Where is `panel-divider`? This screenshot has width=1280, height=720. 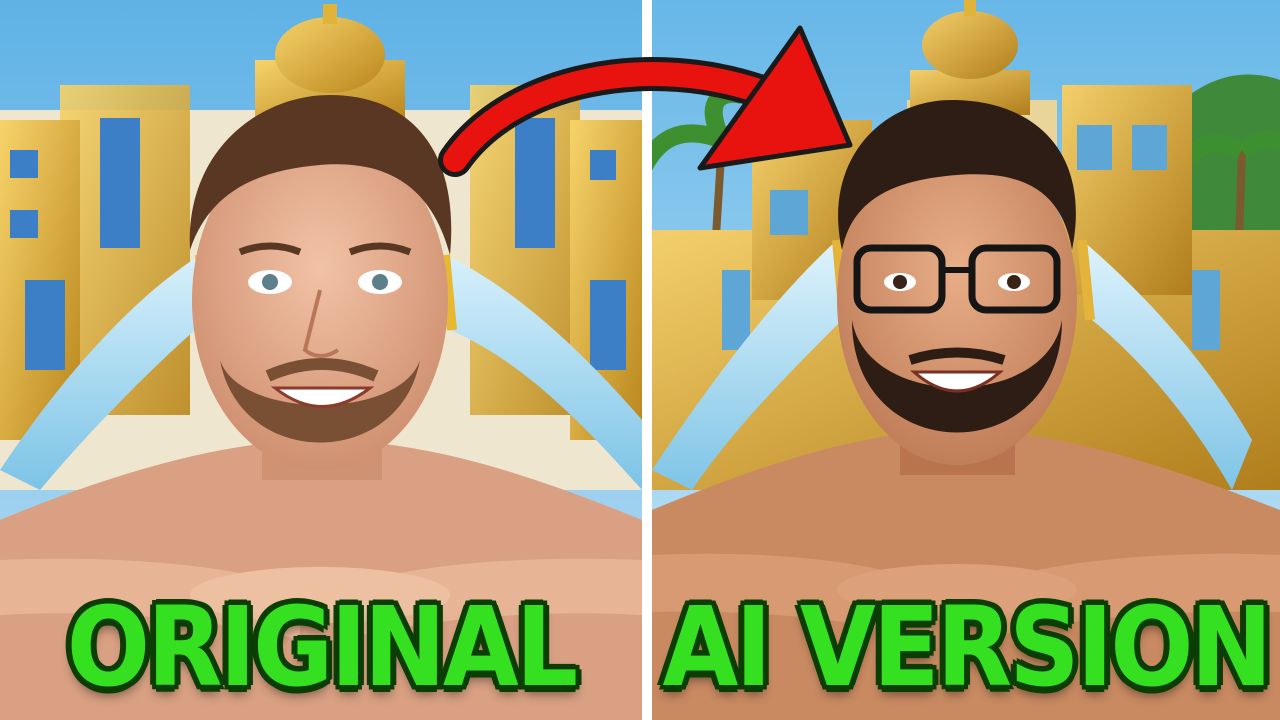 panel-divider is located at coordinates (647, 360).